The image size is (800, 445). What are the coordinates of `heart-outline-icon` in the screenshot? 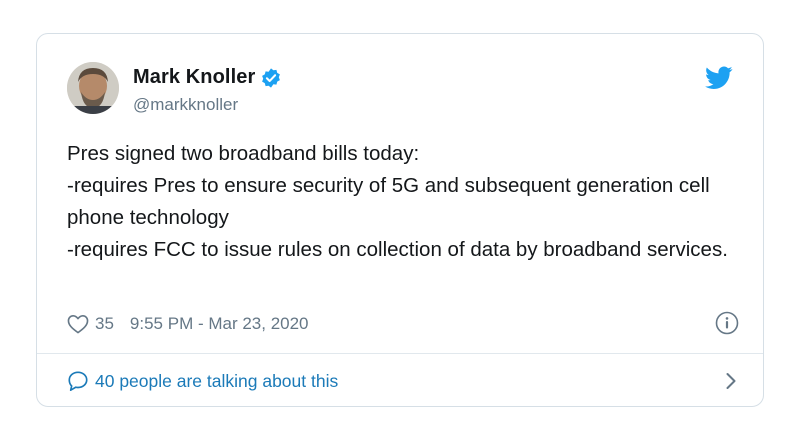 It's located at (78, 324).